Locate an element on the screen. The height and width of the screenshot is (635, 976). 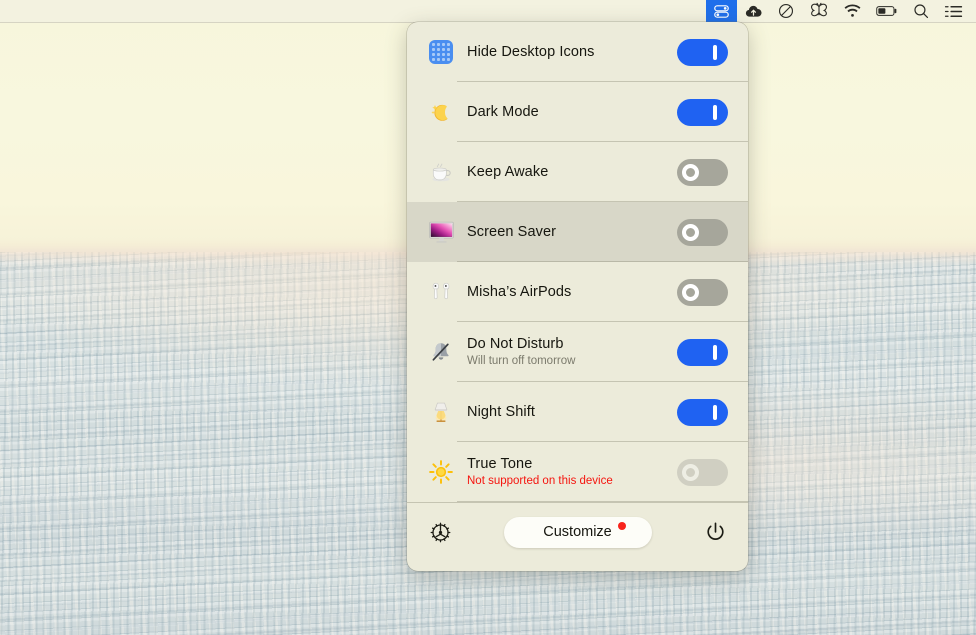
display-icon is located at coordinates (441, 232).